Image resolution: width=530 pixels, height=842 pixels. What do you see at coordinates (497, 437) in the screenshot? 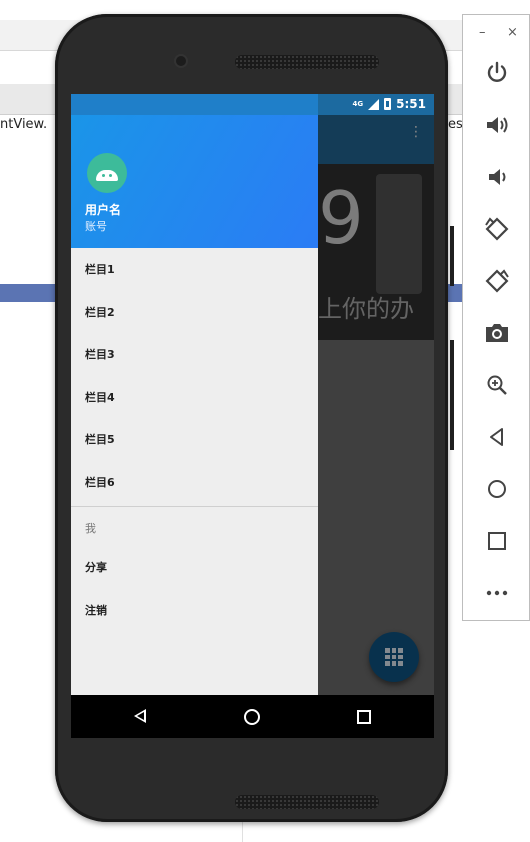
I see `back-icon` at bounding box center [497, 437].